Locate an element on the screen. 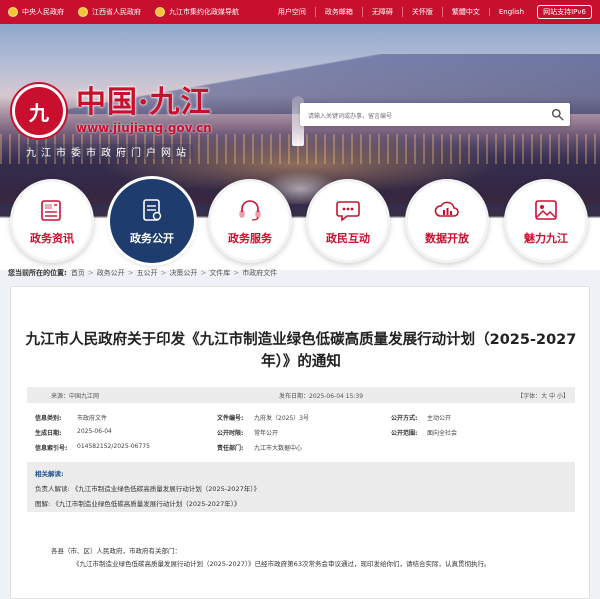 This screenshot has height=599, width=600. link-traditional-chinese: 繁體中文 is located at coordinates (465, 12).